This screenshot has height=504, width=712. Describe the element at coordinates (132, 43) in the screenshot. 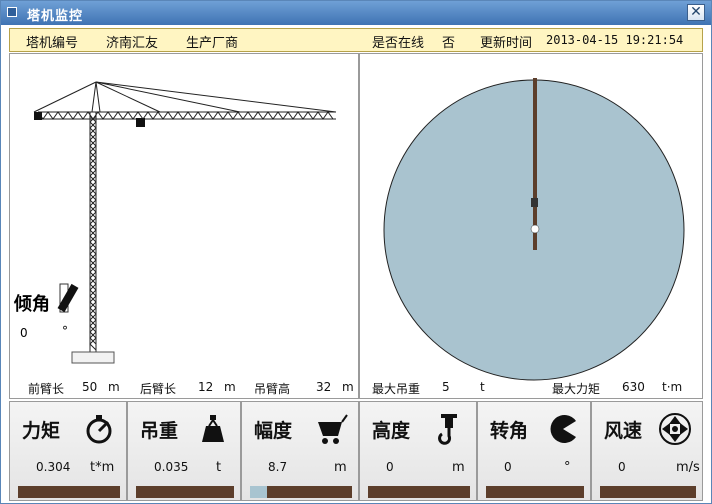

I see `tower-id-value: 济南汇友` at that location.